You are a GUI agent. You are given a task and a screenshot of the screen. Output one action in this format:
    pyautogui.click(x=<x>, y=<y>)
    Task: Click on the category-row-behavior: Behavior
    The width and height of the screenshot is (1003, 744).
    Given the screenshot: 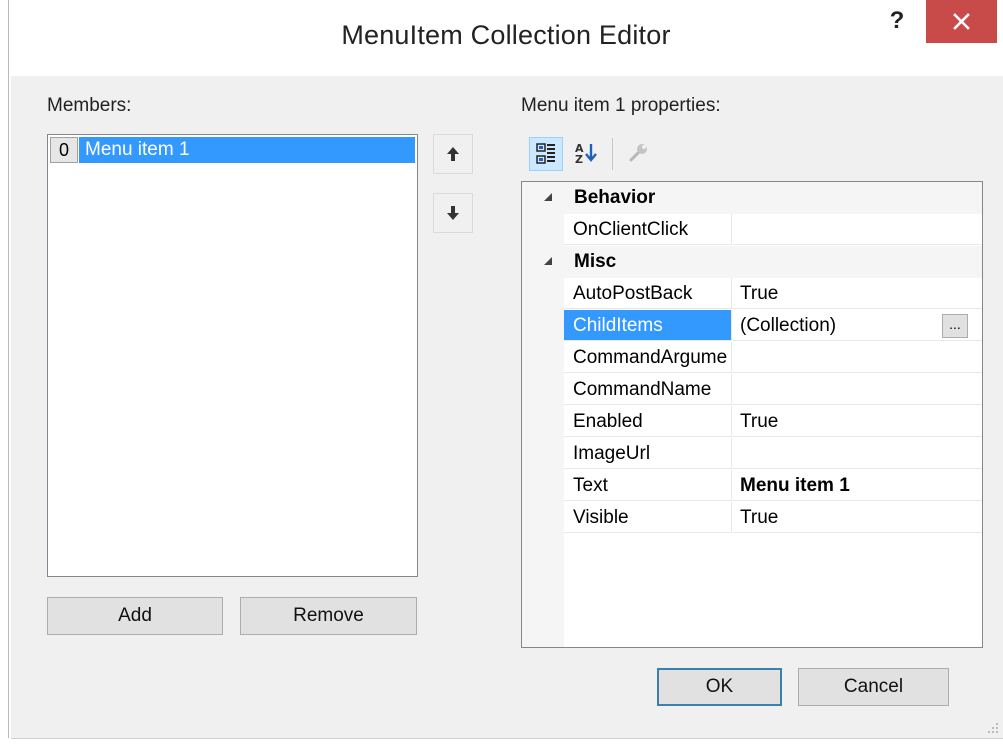 What is the action you would take?
    pyautogui.click(x=752, y=198)
    